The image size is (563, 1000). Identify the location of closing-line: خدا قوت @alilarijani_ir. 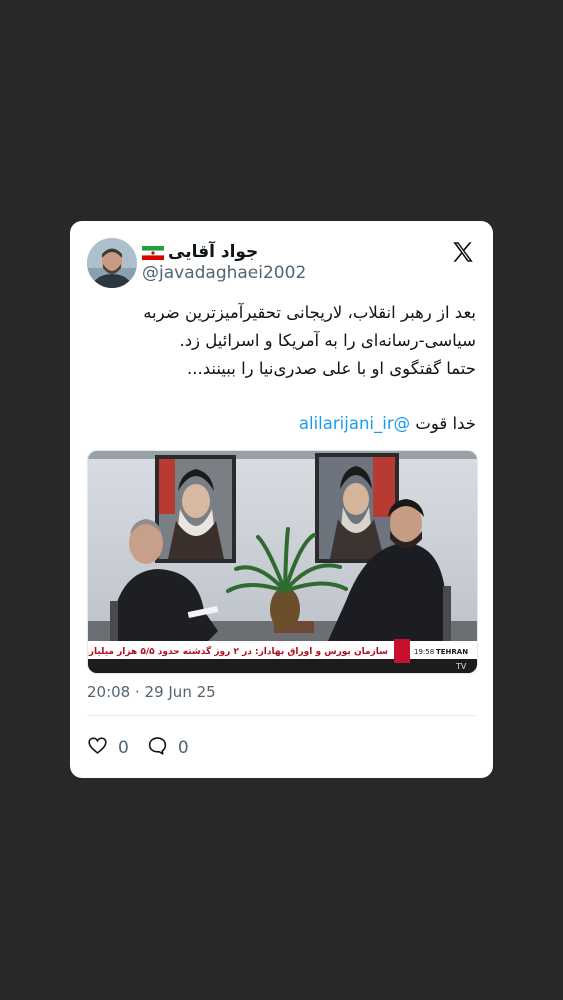
(387, 423).